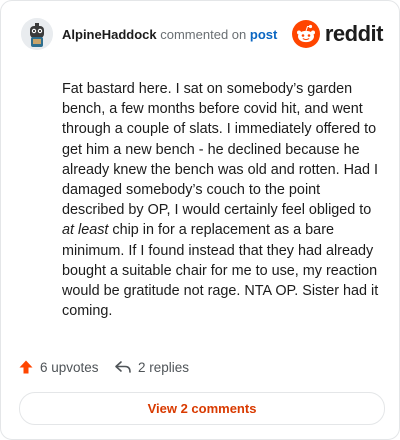 This screenshot has height=440, width=400. I want to click on snoo-avatar-icon, so click(37, 34).